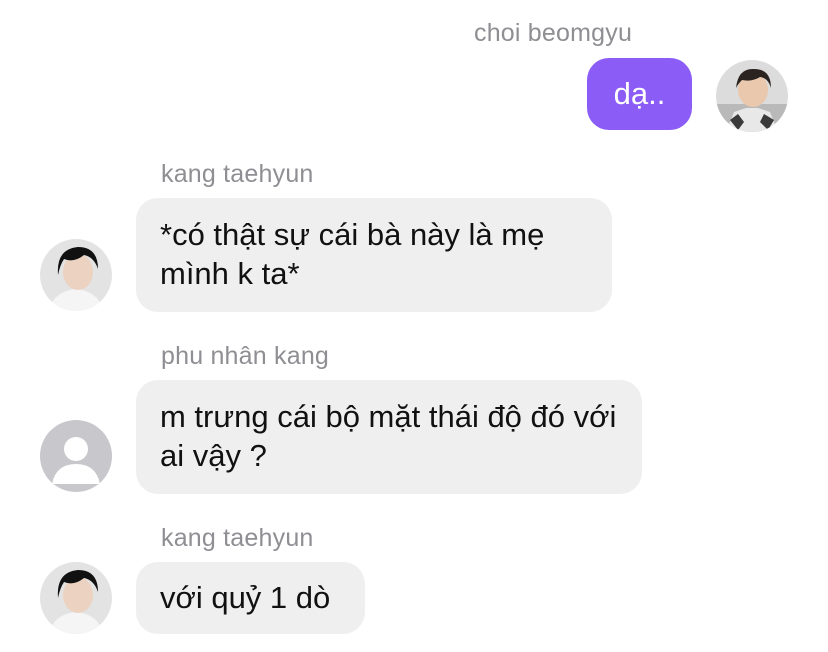 Image resolution: width=828 pixels, height=652 pixels. What do you see at coordinates (245, 356) in the screenshot?
I see `sender-name: phu nhân kang` at bounding box center [245, 356].